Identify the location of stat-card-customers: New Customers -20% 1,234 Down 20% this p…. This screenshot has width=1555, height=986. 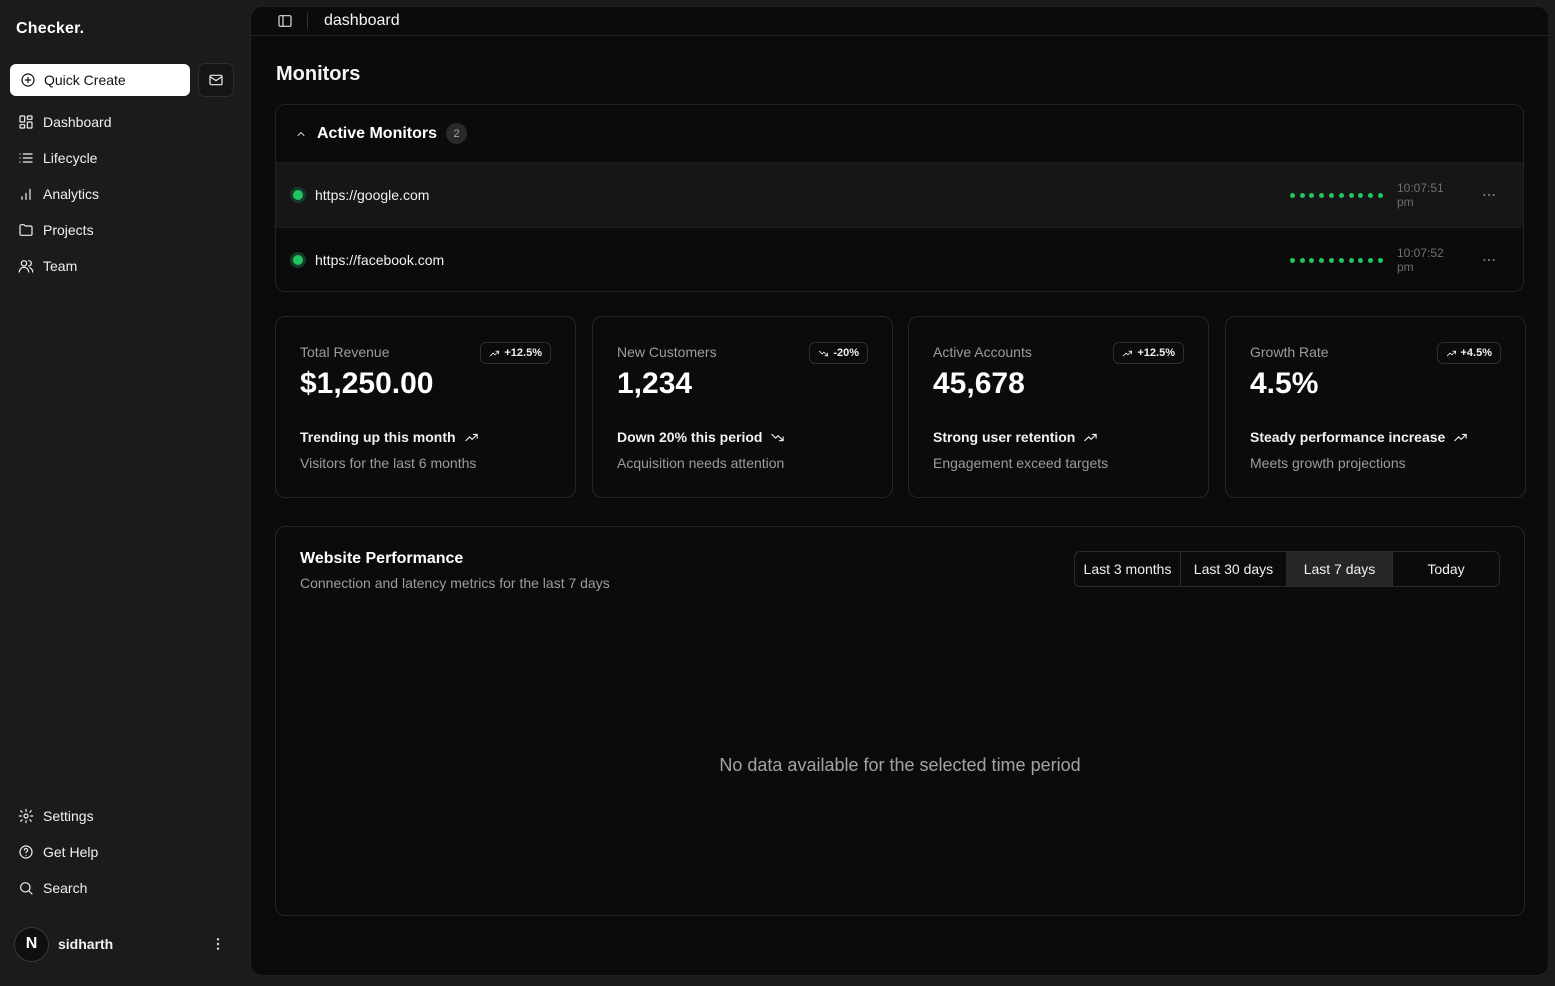
(742, 407).